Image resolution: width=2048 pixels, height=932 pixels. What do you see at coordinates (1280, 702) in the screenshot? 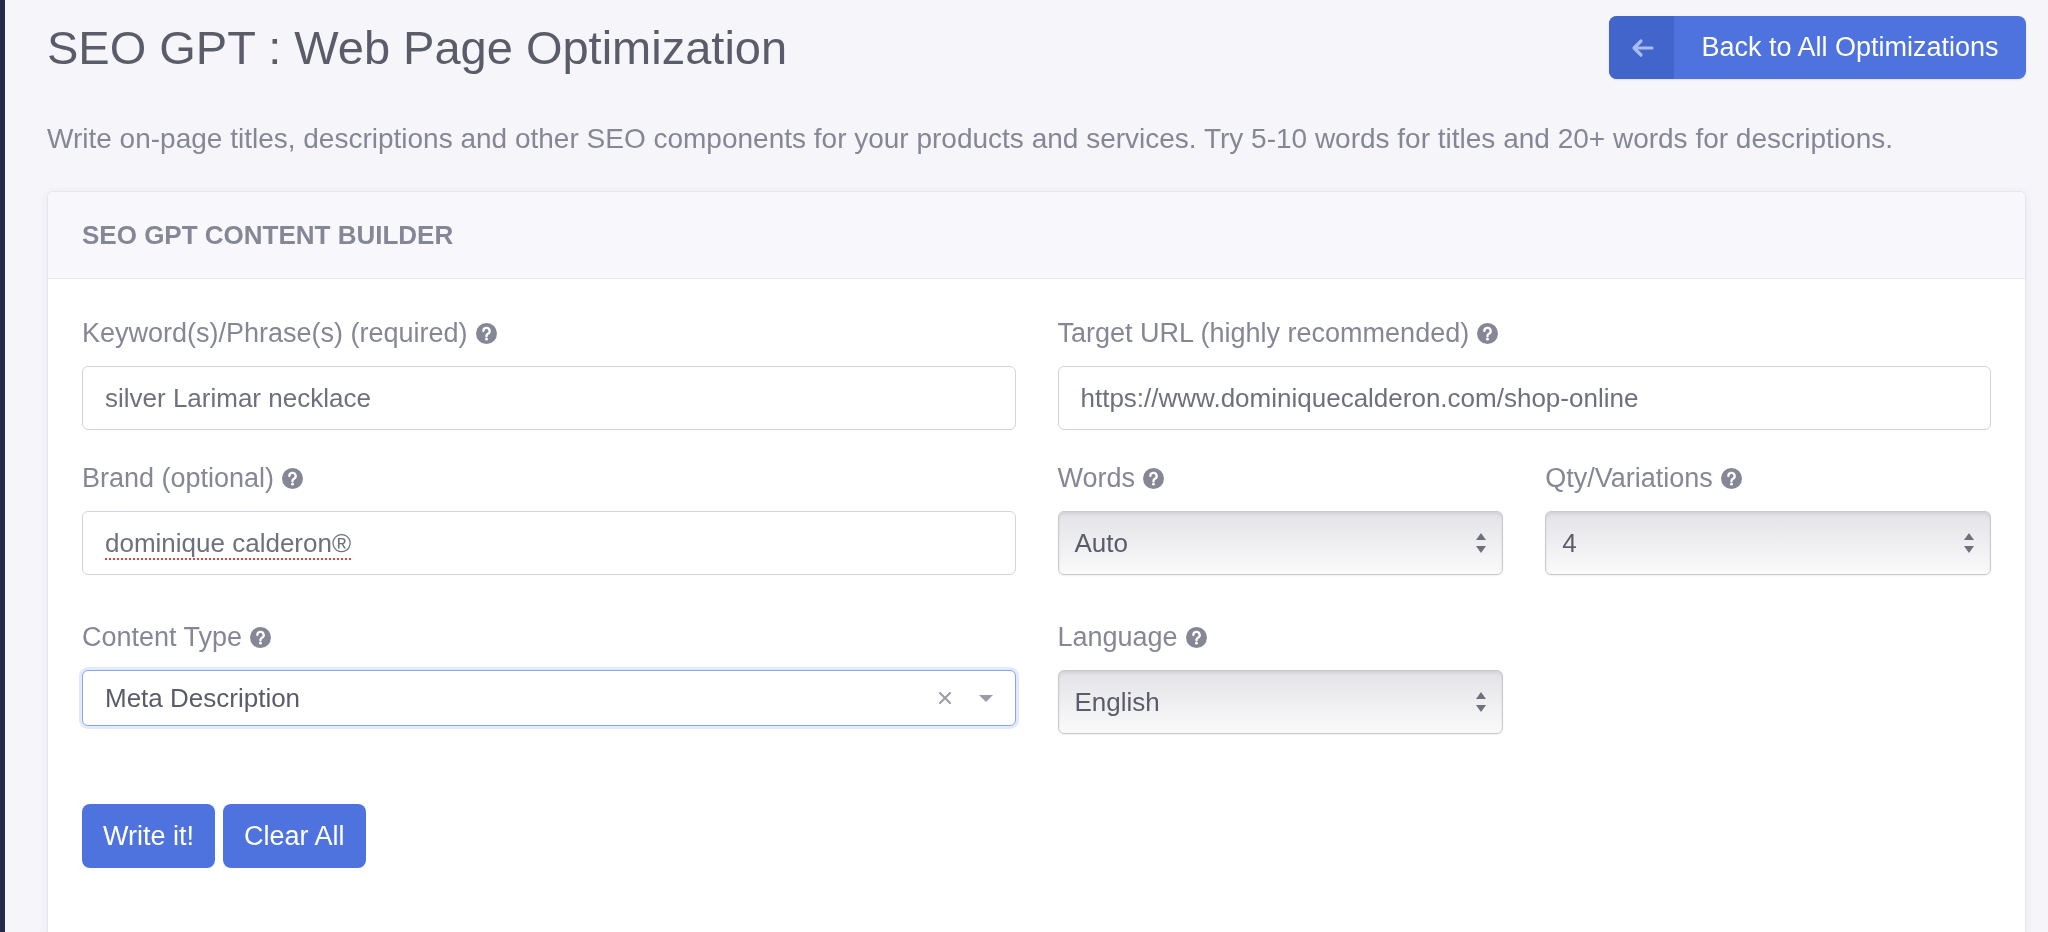
I see `select-dropdown: English` at bounding box center [1280, 702].